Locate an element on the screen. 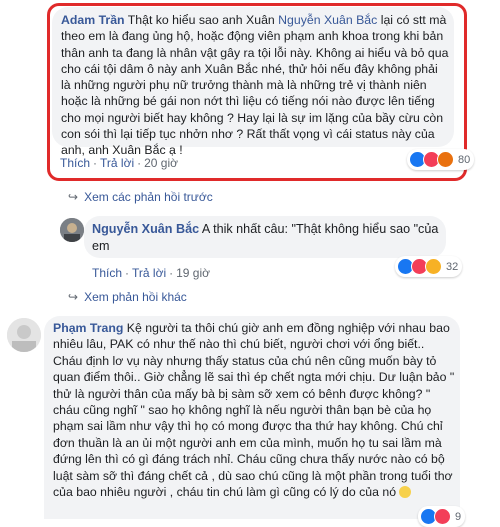 This screenshot has height=527, width=500. reply-time-1: 19 giờ is located at coordinates (193, 273).